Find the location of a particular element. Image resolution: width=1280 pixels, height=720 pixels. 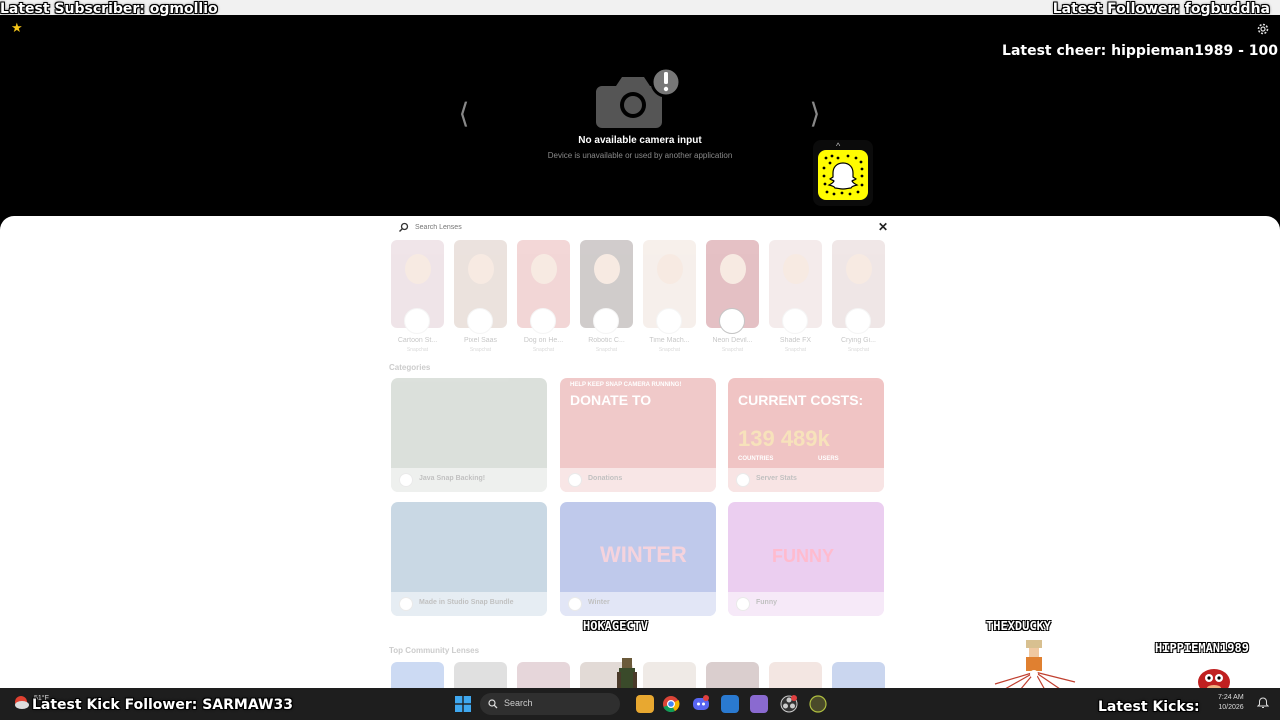

card-label: Made in Studio Snap Bundle is located at coordinates (466, 602).